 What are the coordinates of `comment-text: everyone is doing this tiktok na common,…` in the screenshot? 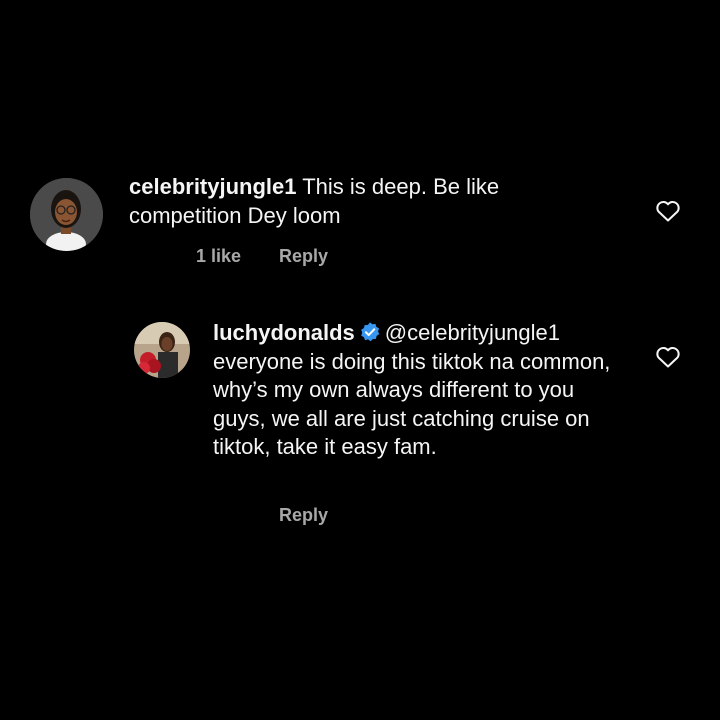 It's located at (412, 404).